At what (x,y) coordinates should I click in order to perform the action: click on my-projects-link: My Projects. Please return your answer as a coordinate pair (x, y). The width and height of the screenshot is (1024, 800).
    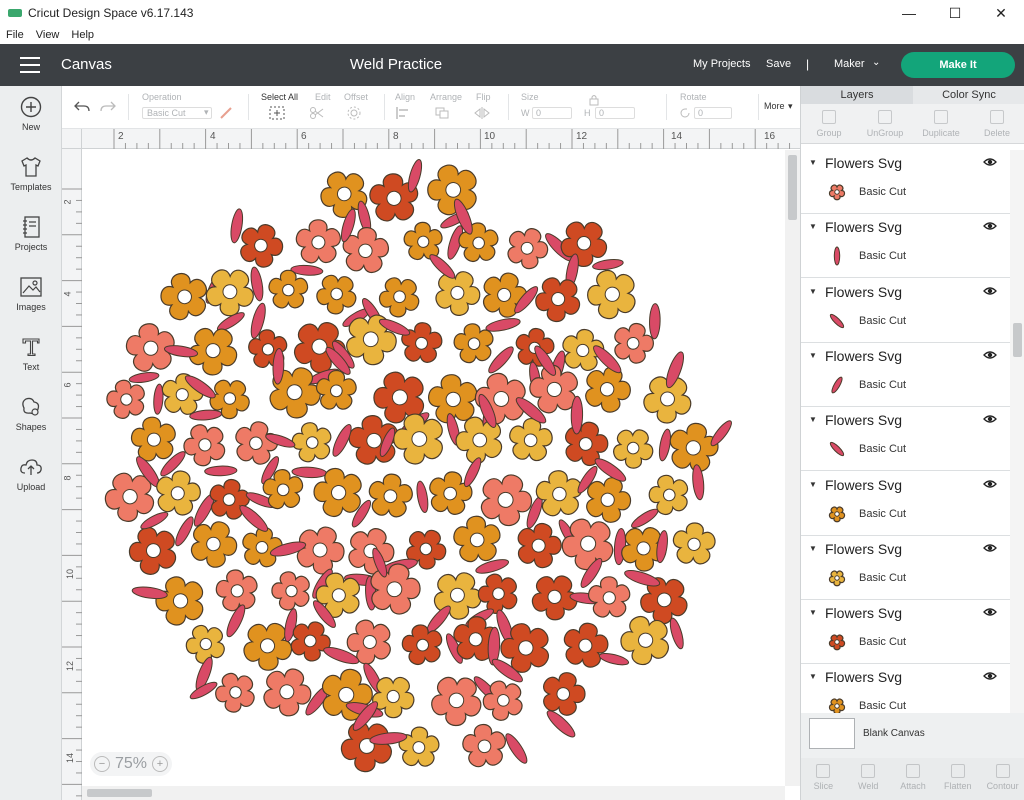
    Looking at the image, I should click on (721, 64).